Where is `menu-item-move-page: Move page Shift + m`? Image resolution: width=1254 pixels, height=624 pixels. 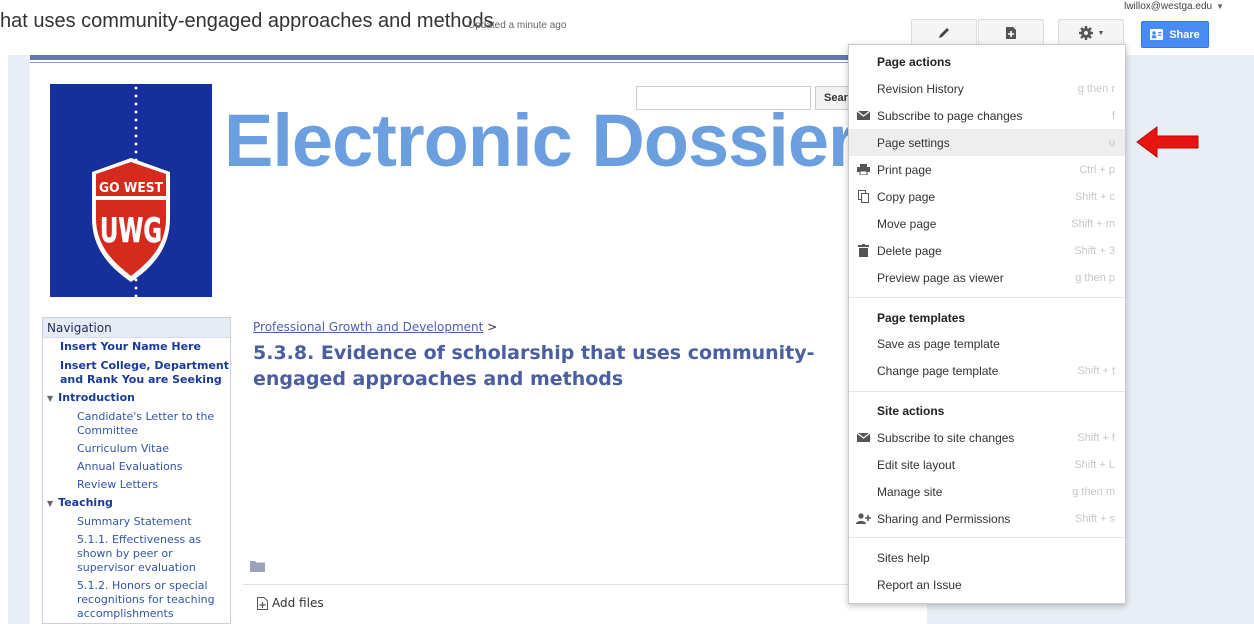
menu-item-move-page: Move page Shift + m is located at coordinates (987, 223).